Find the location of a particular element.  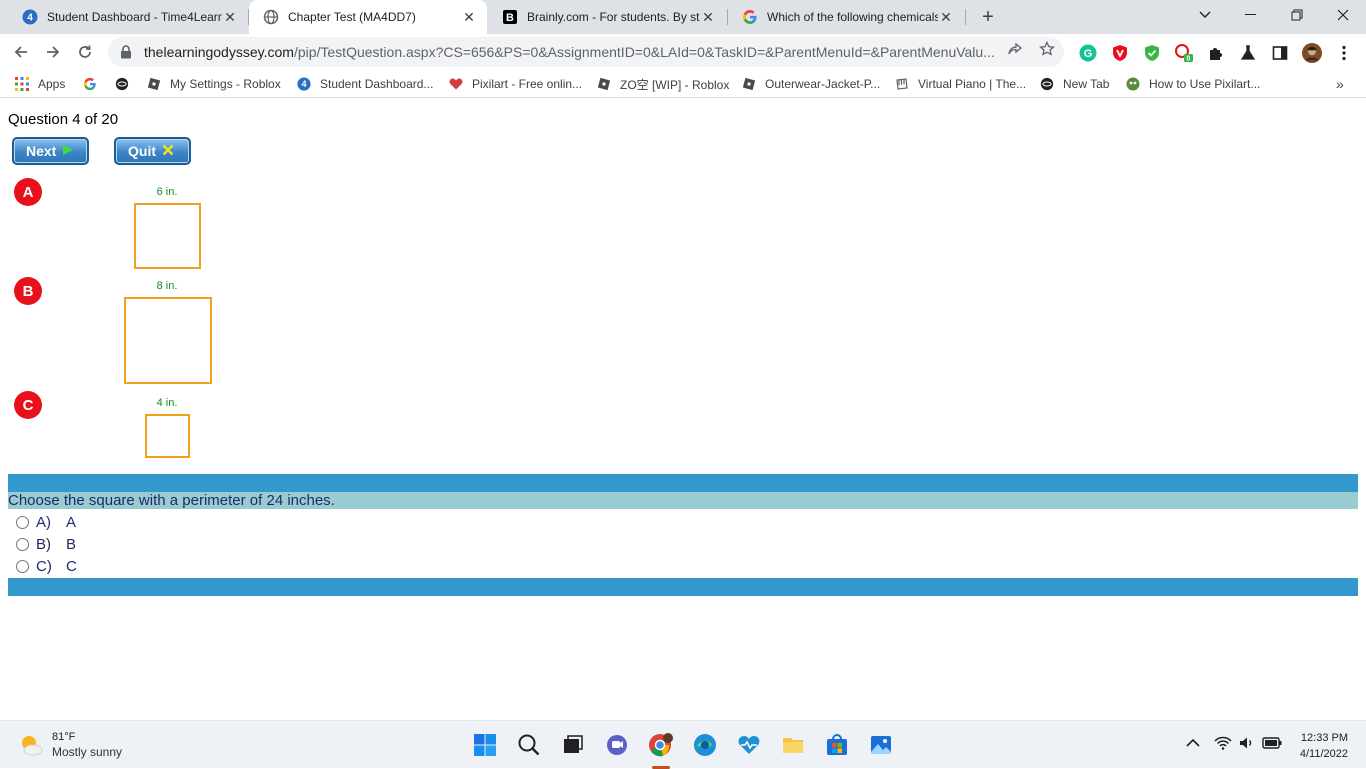

sun-cloud-icon is located at coordinates (32, 746).